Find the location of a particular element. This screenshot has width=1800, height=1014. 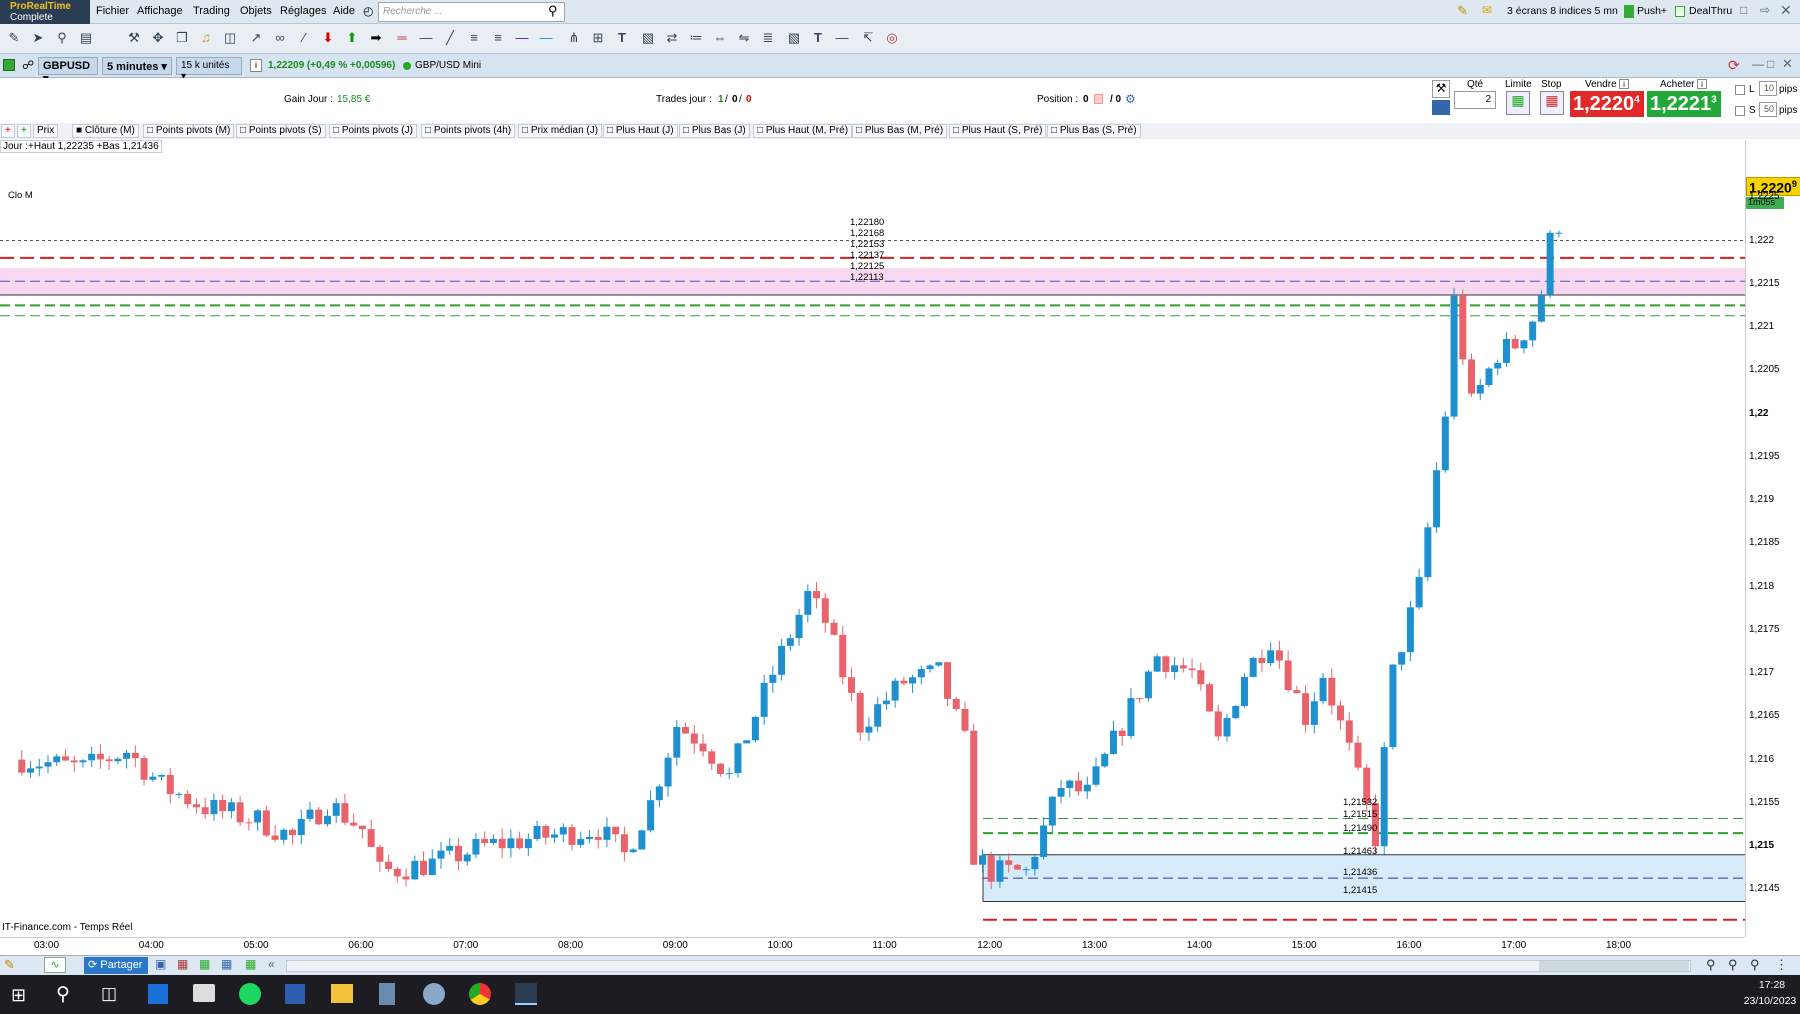

copy-icon: ❐ is located at coordinates (182, 38).